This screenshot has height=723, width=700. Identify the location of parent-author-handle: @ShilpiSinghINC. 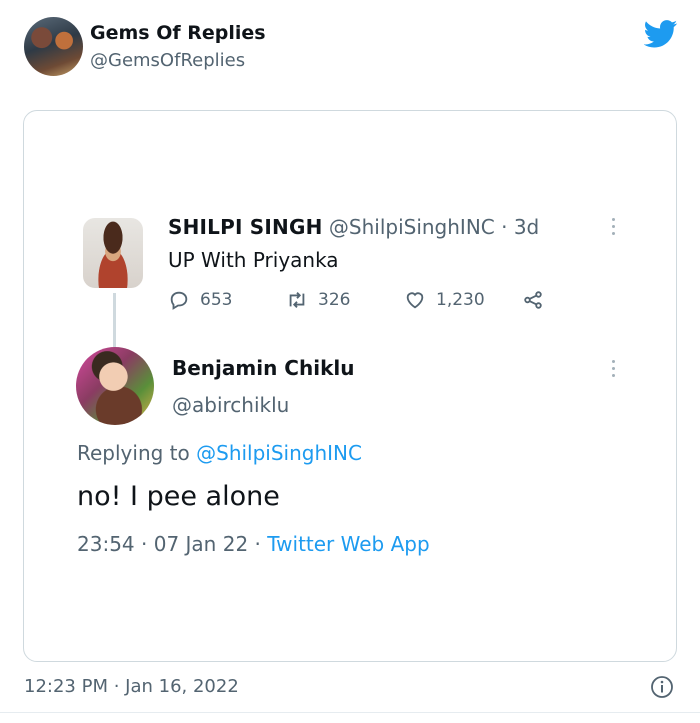
(411, 227).